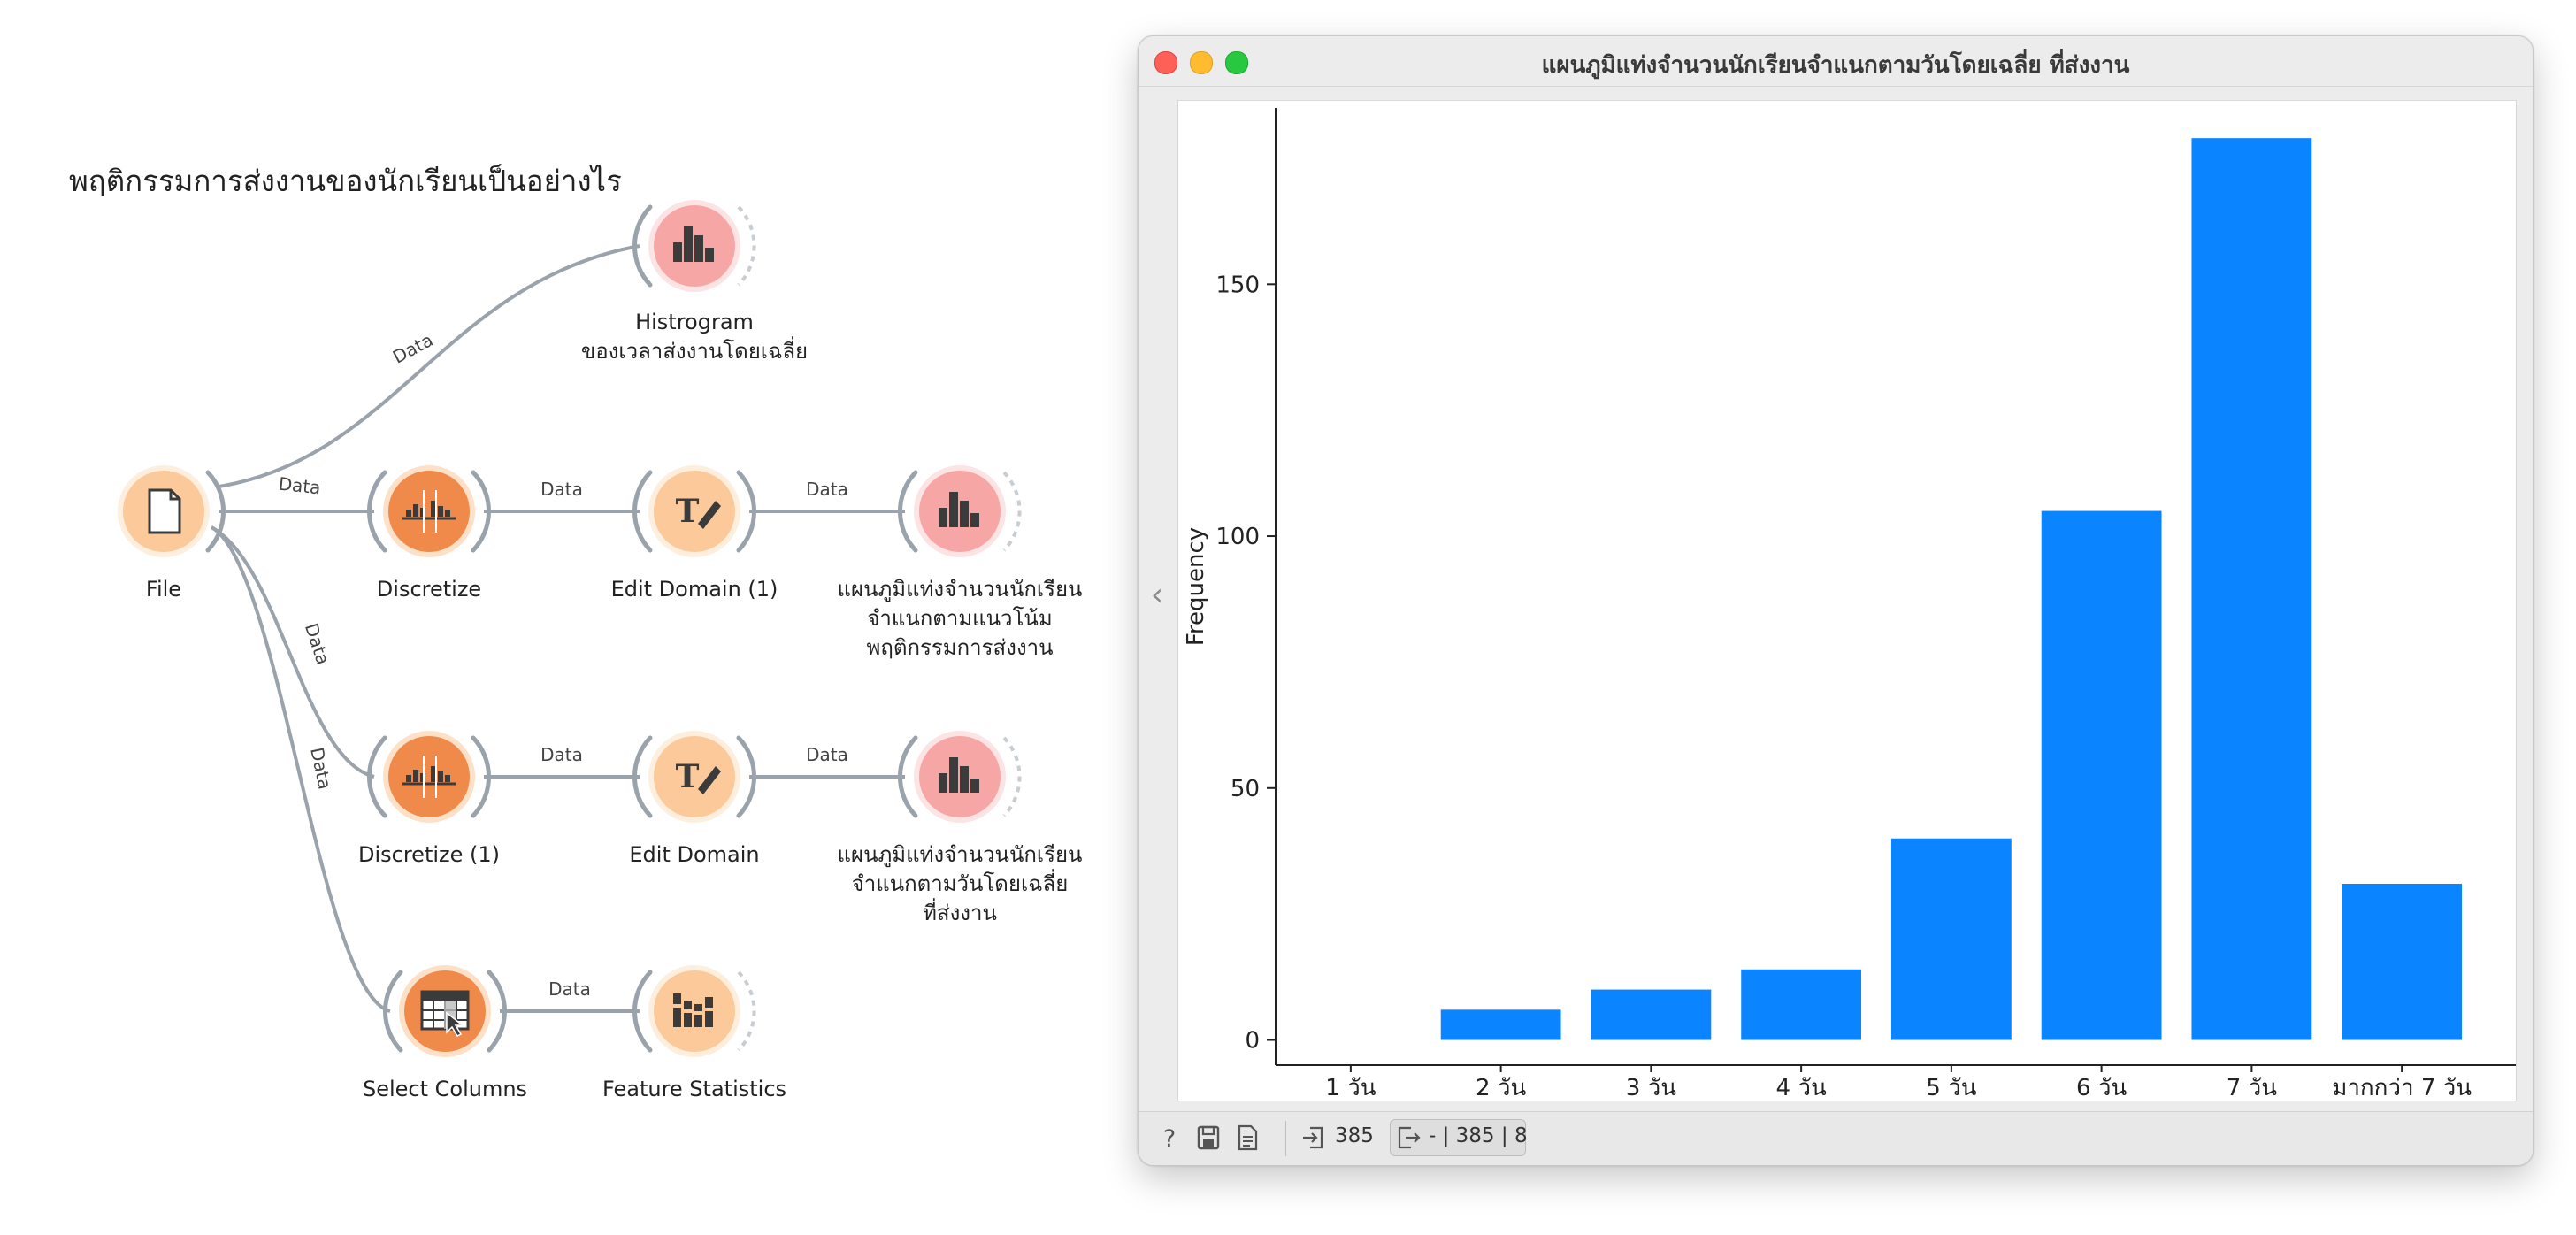  What do you see at coordinates (1408, 1138) in the screenshot?
I see `output-data-icon` at bounding box center [1408, 1138].